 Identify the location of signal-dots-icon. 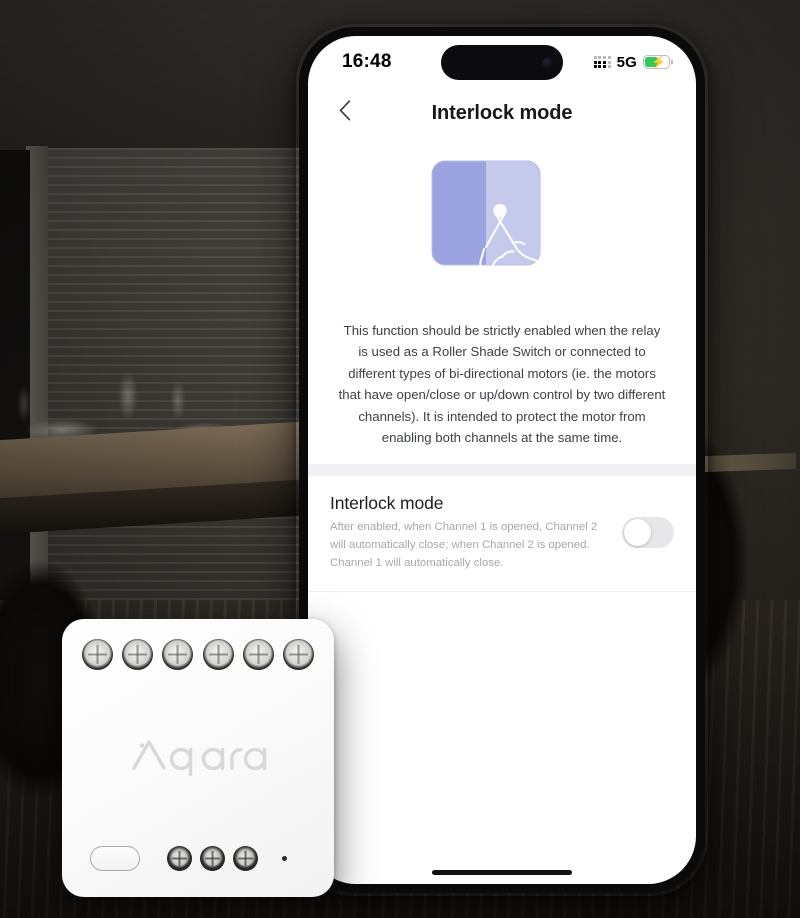
(602, 62).